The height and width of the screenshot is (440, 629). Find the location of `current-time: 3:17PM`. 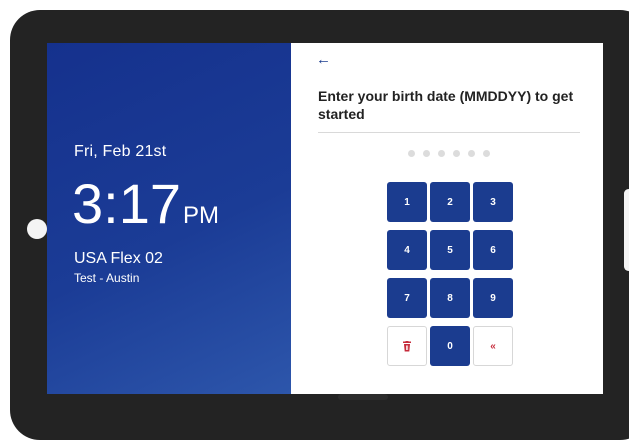

current-time: 3:17PM is located at coordinates (145, 204).